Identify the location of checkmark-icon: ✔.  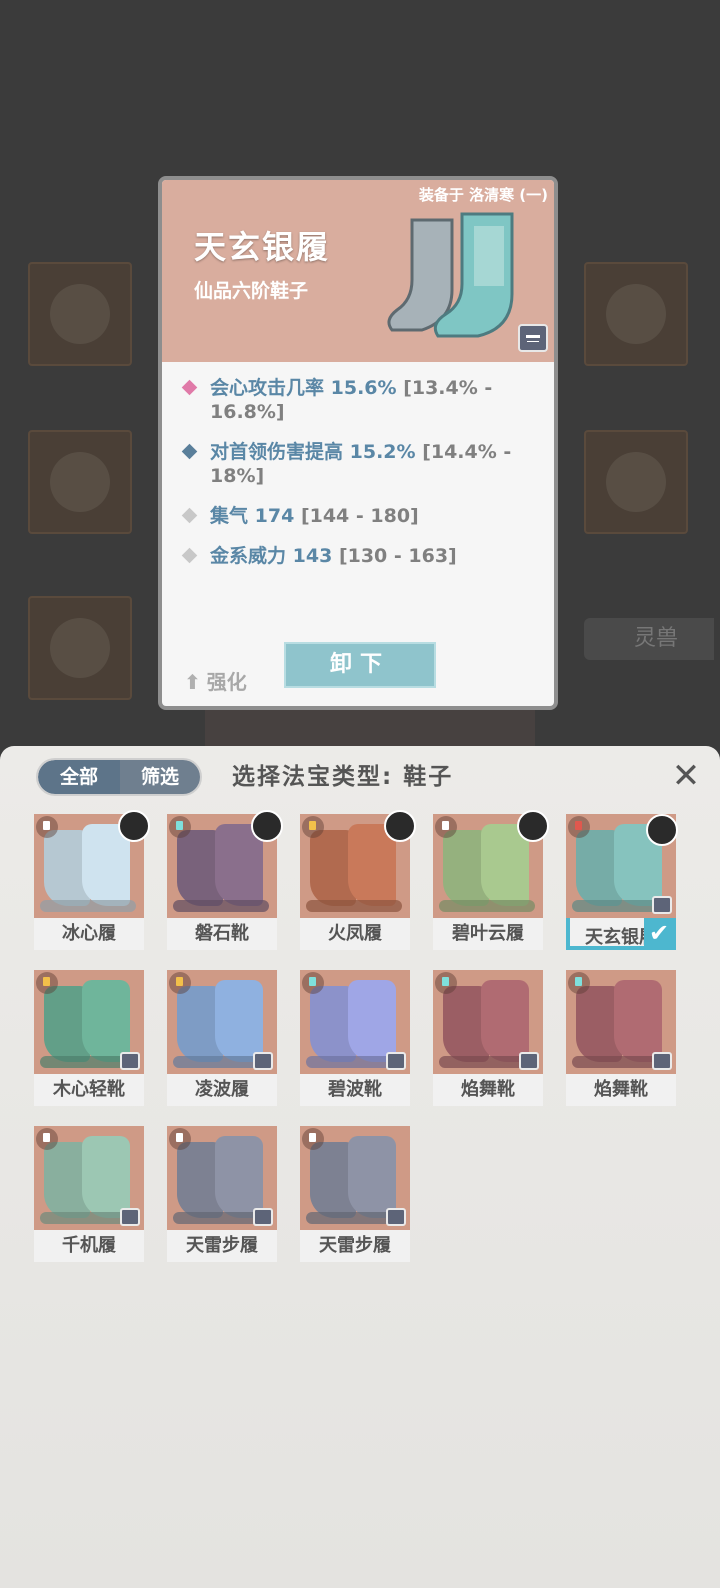
(659, 933).